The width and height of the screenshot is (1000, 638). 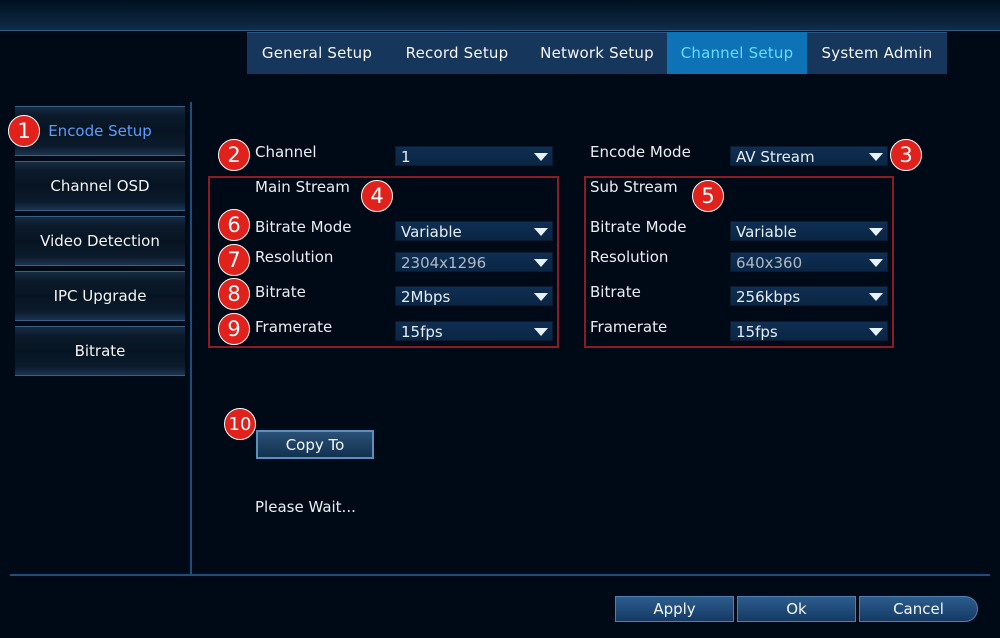 I want to click on sub-framerate-label: Framerate, so click(x=629, y=327).